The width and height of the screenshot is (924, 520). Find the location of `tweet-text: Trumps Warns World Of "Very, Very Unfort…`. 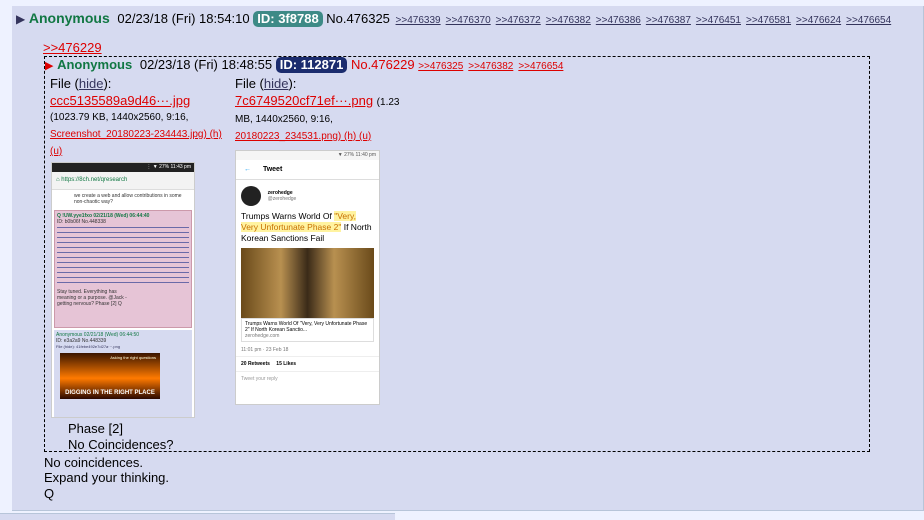

tweet-text: Trumps Warns World Of "Very, Very Unfort… is located at coordinates (307, 225).